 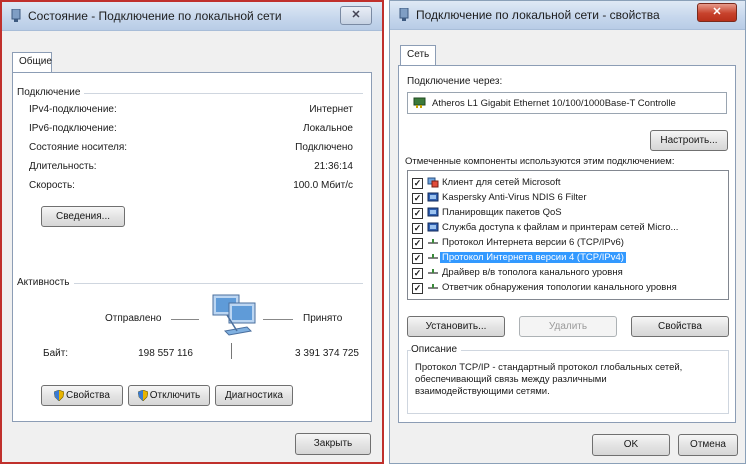 I want to click on media-state-label: Состояние носителя:, so click(x=78, y=147).